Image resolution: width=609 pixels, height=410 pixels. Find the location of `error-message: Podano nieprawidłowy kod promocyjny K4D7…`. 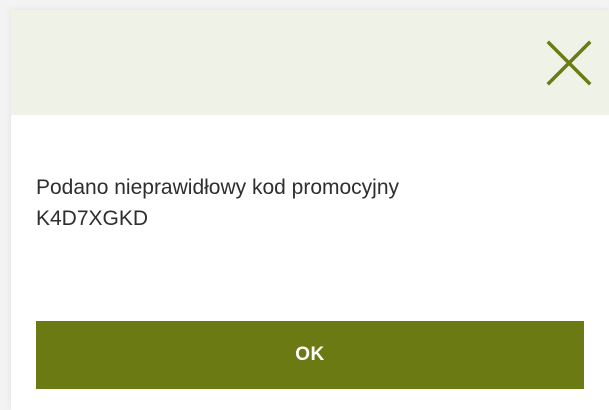

error-message: Podano nieprawidłowy kod promocyjny K4D7… is located at coordinates (218, 203).